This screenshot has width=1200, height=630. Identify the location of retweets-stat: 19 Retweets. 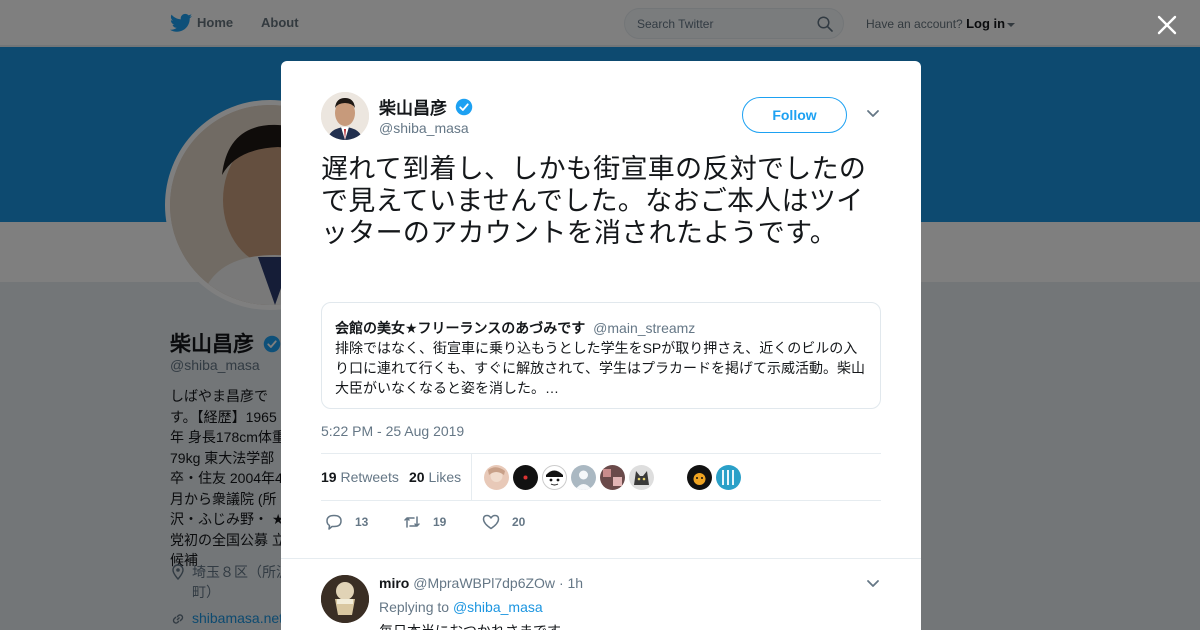
(360, 477).